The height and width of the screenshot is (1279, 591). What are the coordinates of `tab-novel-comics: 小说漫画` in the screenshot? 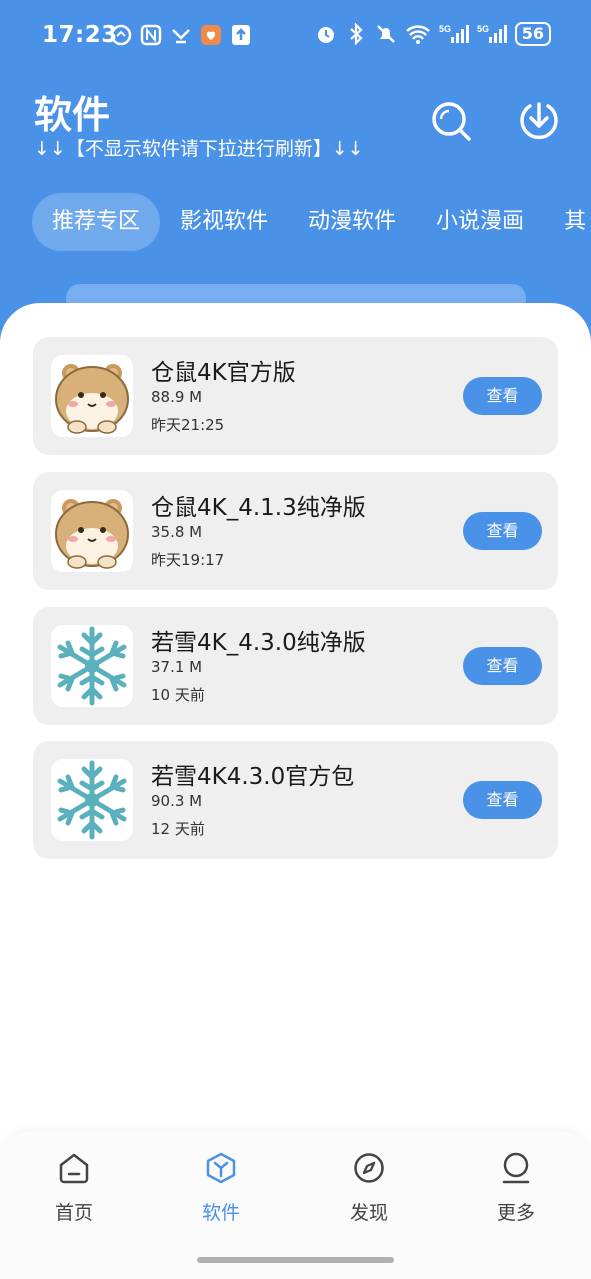 It's located at (480, 222).